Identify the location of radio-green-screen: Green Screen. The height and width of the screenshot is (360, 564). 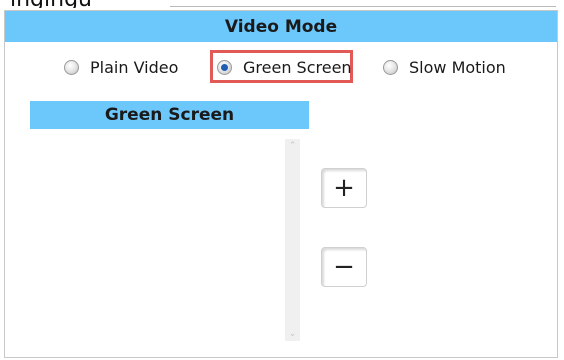
(284, 67).